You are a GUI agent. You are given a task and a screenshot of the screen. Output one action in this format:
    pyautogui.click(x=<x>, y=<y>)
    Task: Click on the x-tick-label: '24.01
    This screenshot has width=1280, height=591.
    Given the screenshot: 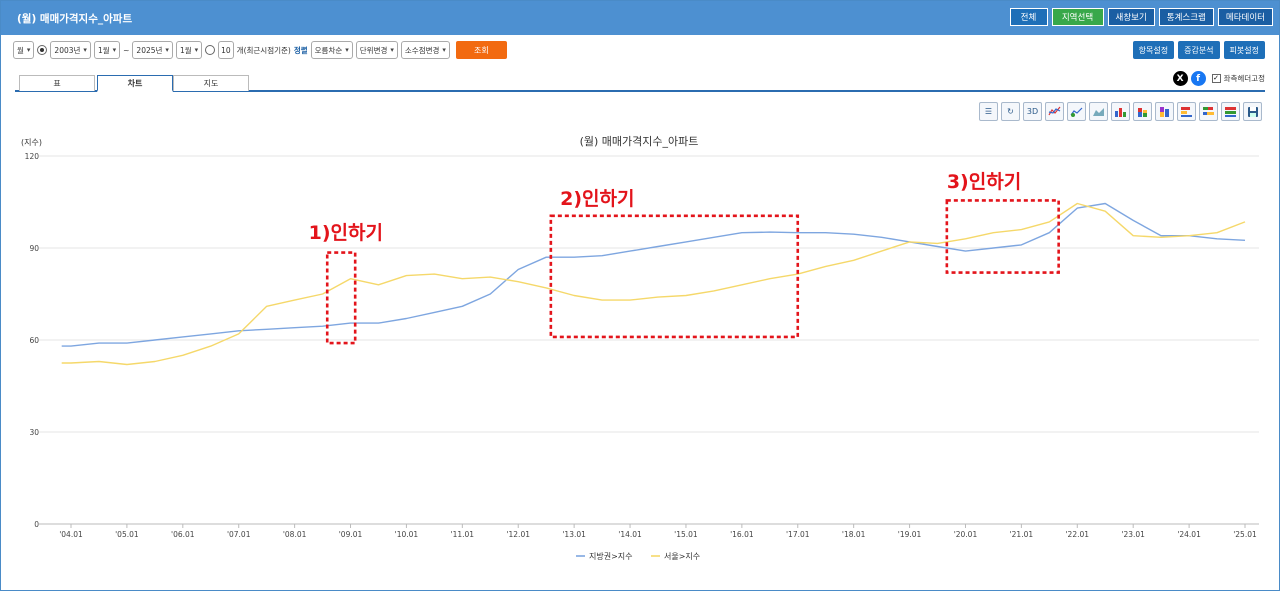 What is the action you would take?
    pyautogui.click(x=1189, y=534)
    